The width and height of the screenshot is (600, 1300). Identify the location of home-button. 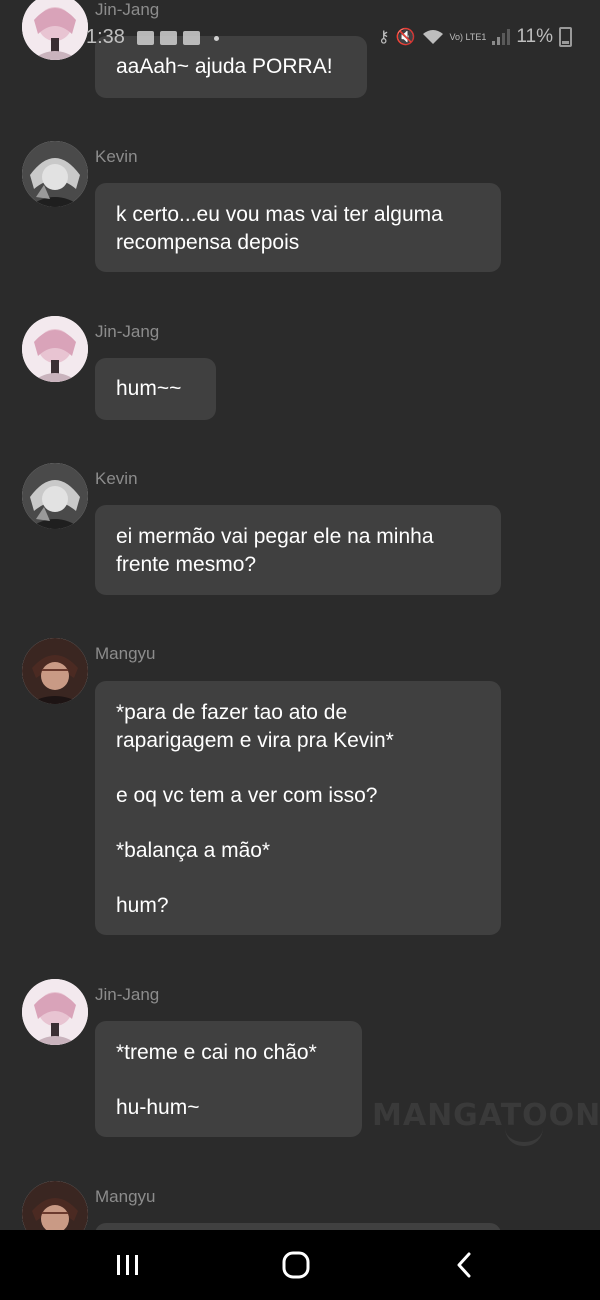
(296, 1265).